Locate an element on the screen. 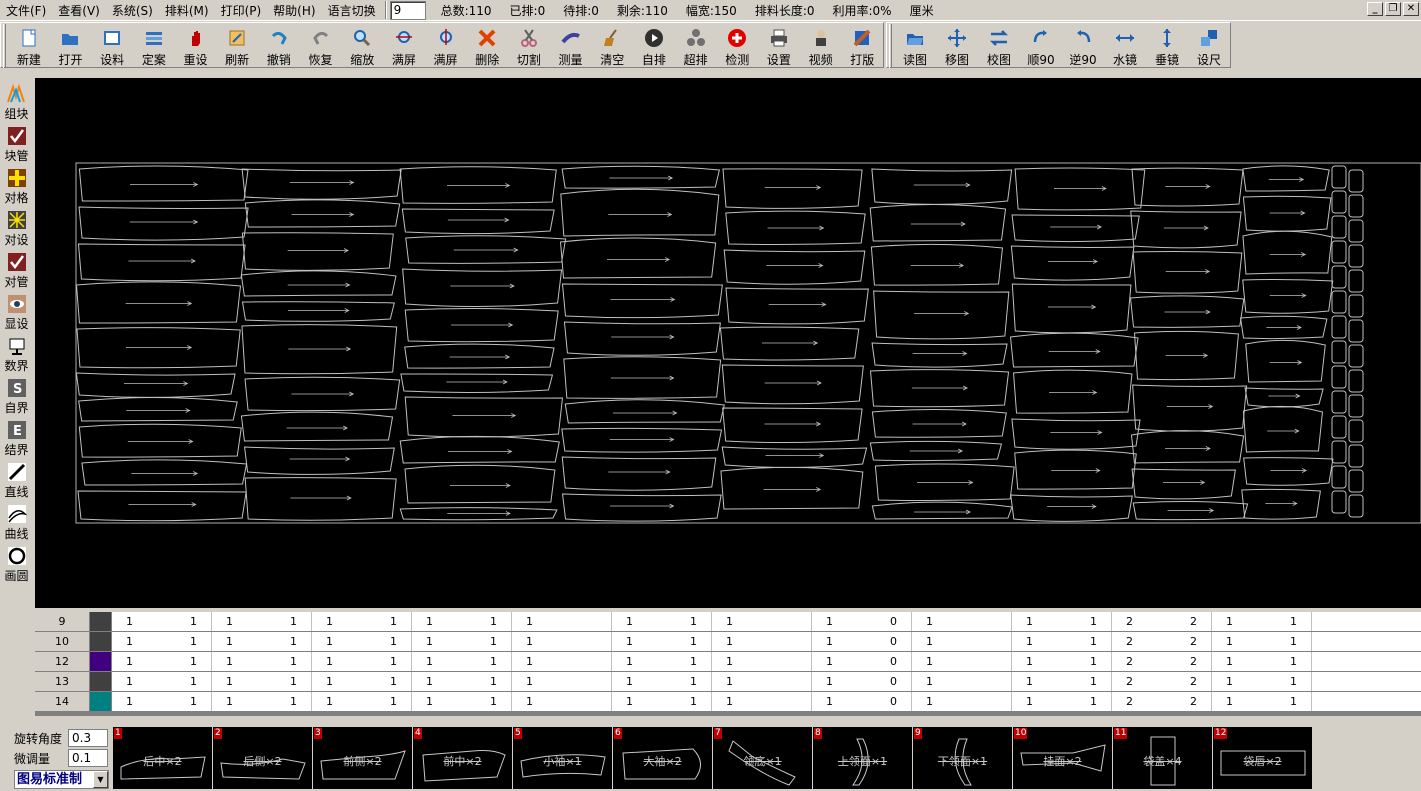 The width and height of the screenshot is (1421, 791). menu-print: 打印(P) is located at coordinates (241, 10).